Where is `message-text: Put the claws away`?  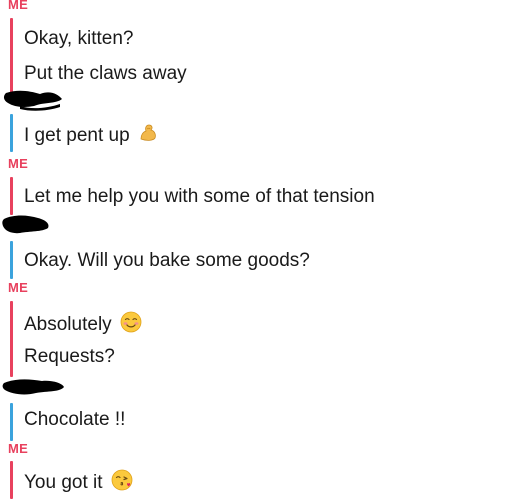 message-text: Put the claws away is located at coordinates (105, 73).